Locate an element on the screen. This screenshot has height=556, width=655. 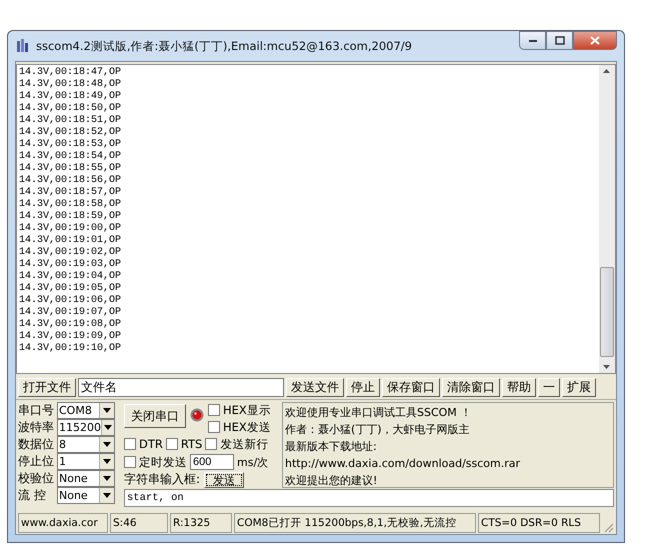
status-text: COM8已打开 115200bps,8,1,无校验,无流控 is located at coordinates (355, 523).